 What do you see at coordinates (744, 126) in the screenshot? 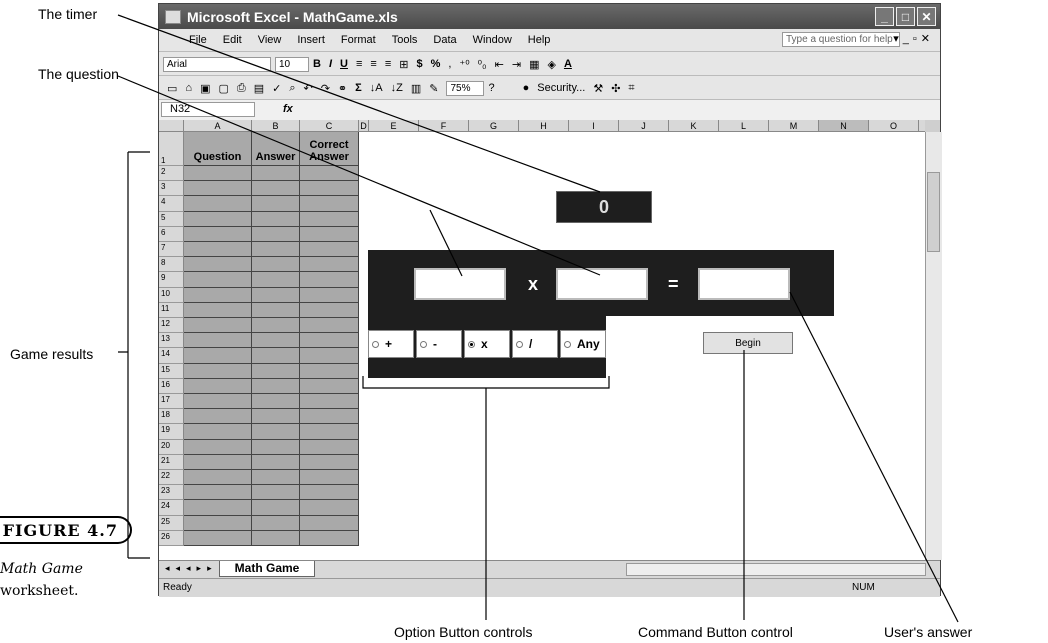
I see `column-header-l: L` at bounding box center [744, 126].